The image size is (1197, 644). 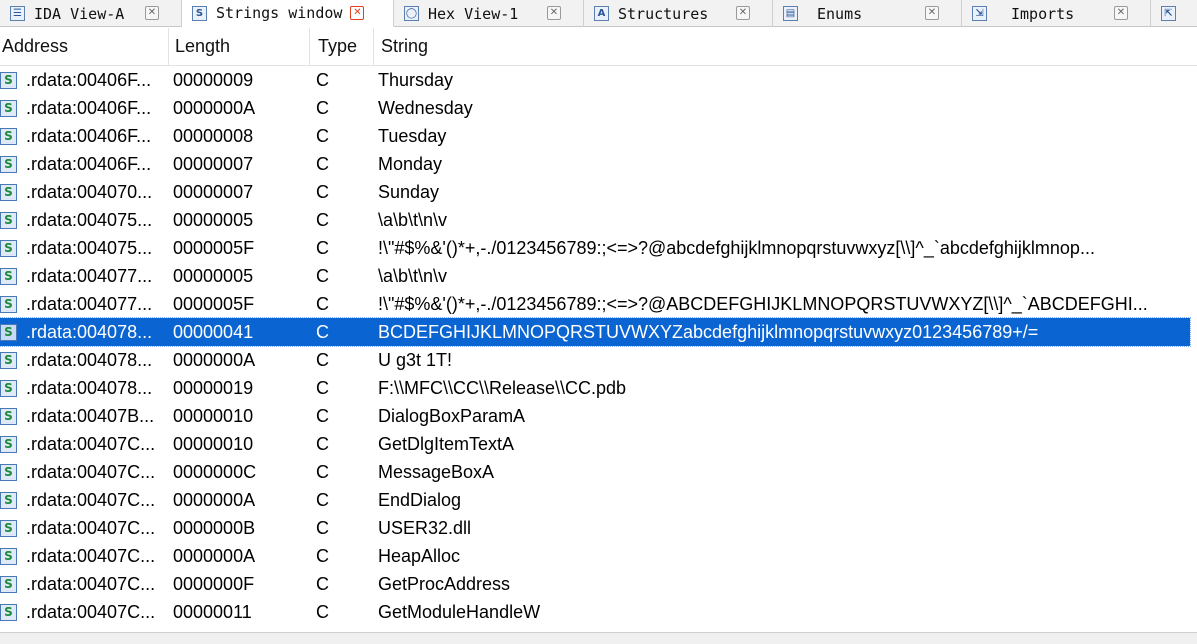 What do you see at coordinates (420, 500) in the screenshot?
I see `string-cell: EndDialog` at bounding box center [420, 500].